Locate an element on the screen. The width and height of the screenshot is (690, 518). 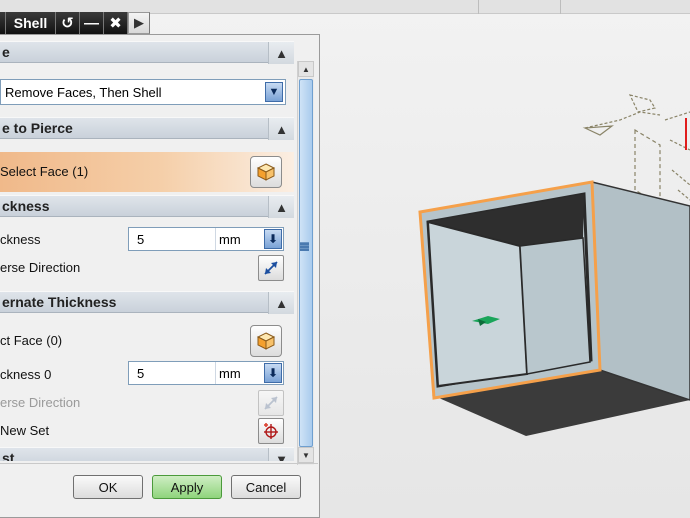
footer-separator is located at coordinates (159, 463).